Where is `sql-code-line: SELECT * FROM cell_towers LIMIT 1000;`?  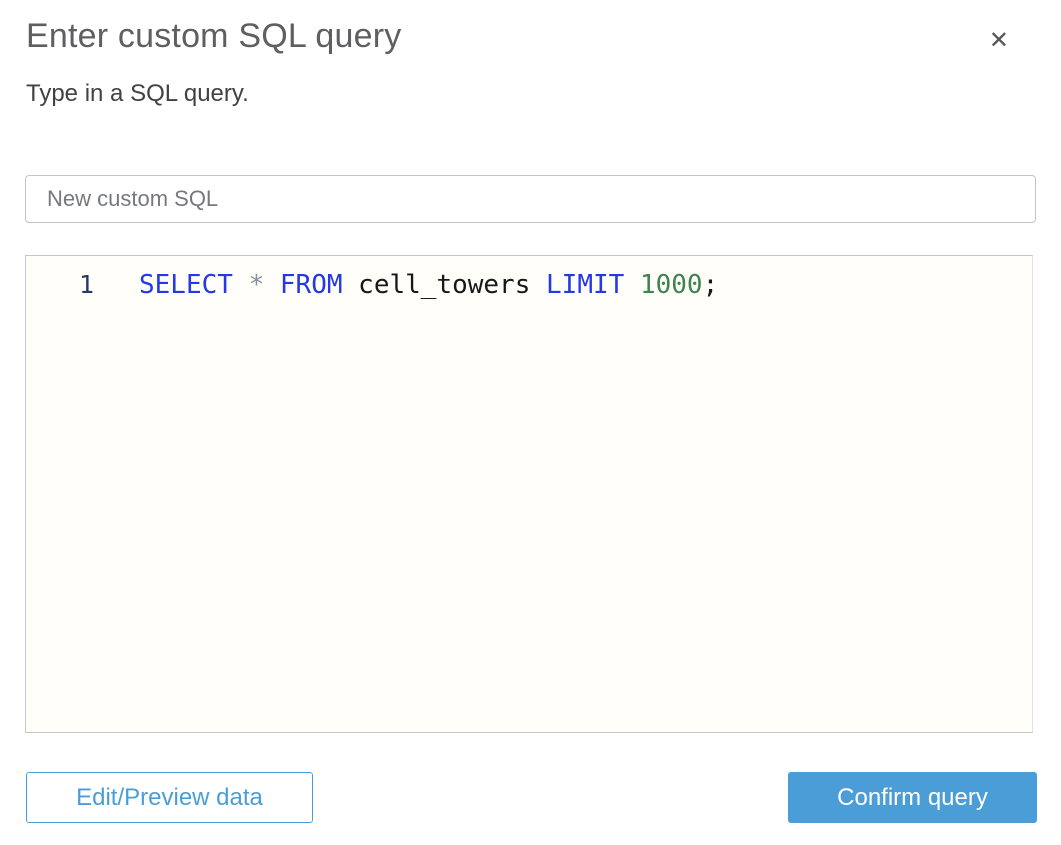
sql-code-line: SELECT * FROM cell_towers LIMIT 1000; is located at coordinates (406, 285).